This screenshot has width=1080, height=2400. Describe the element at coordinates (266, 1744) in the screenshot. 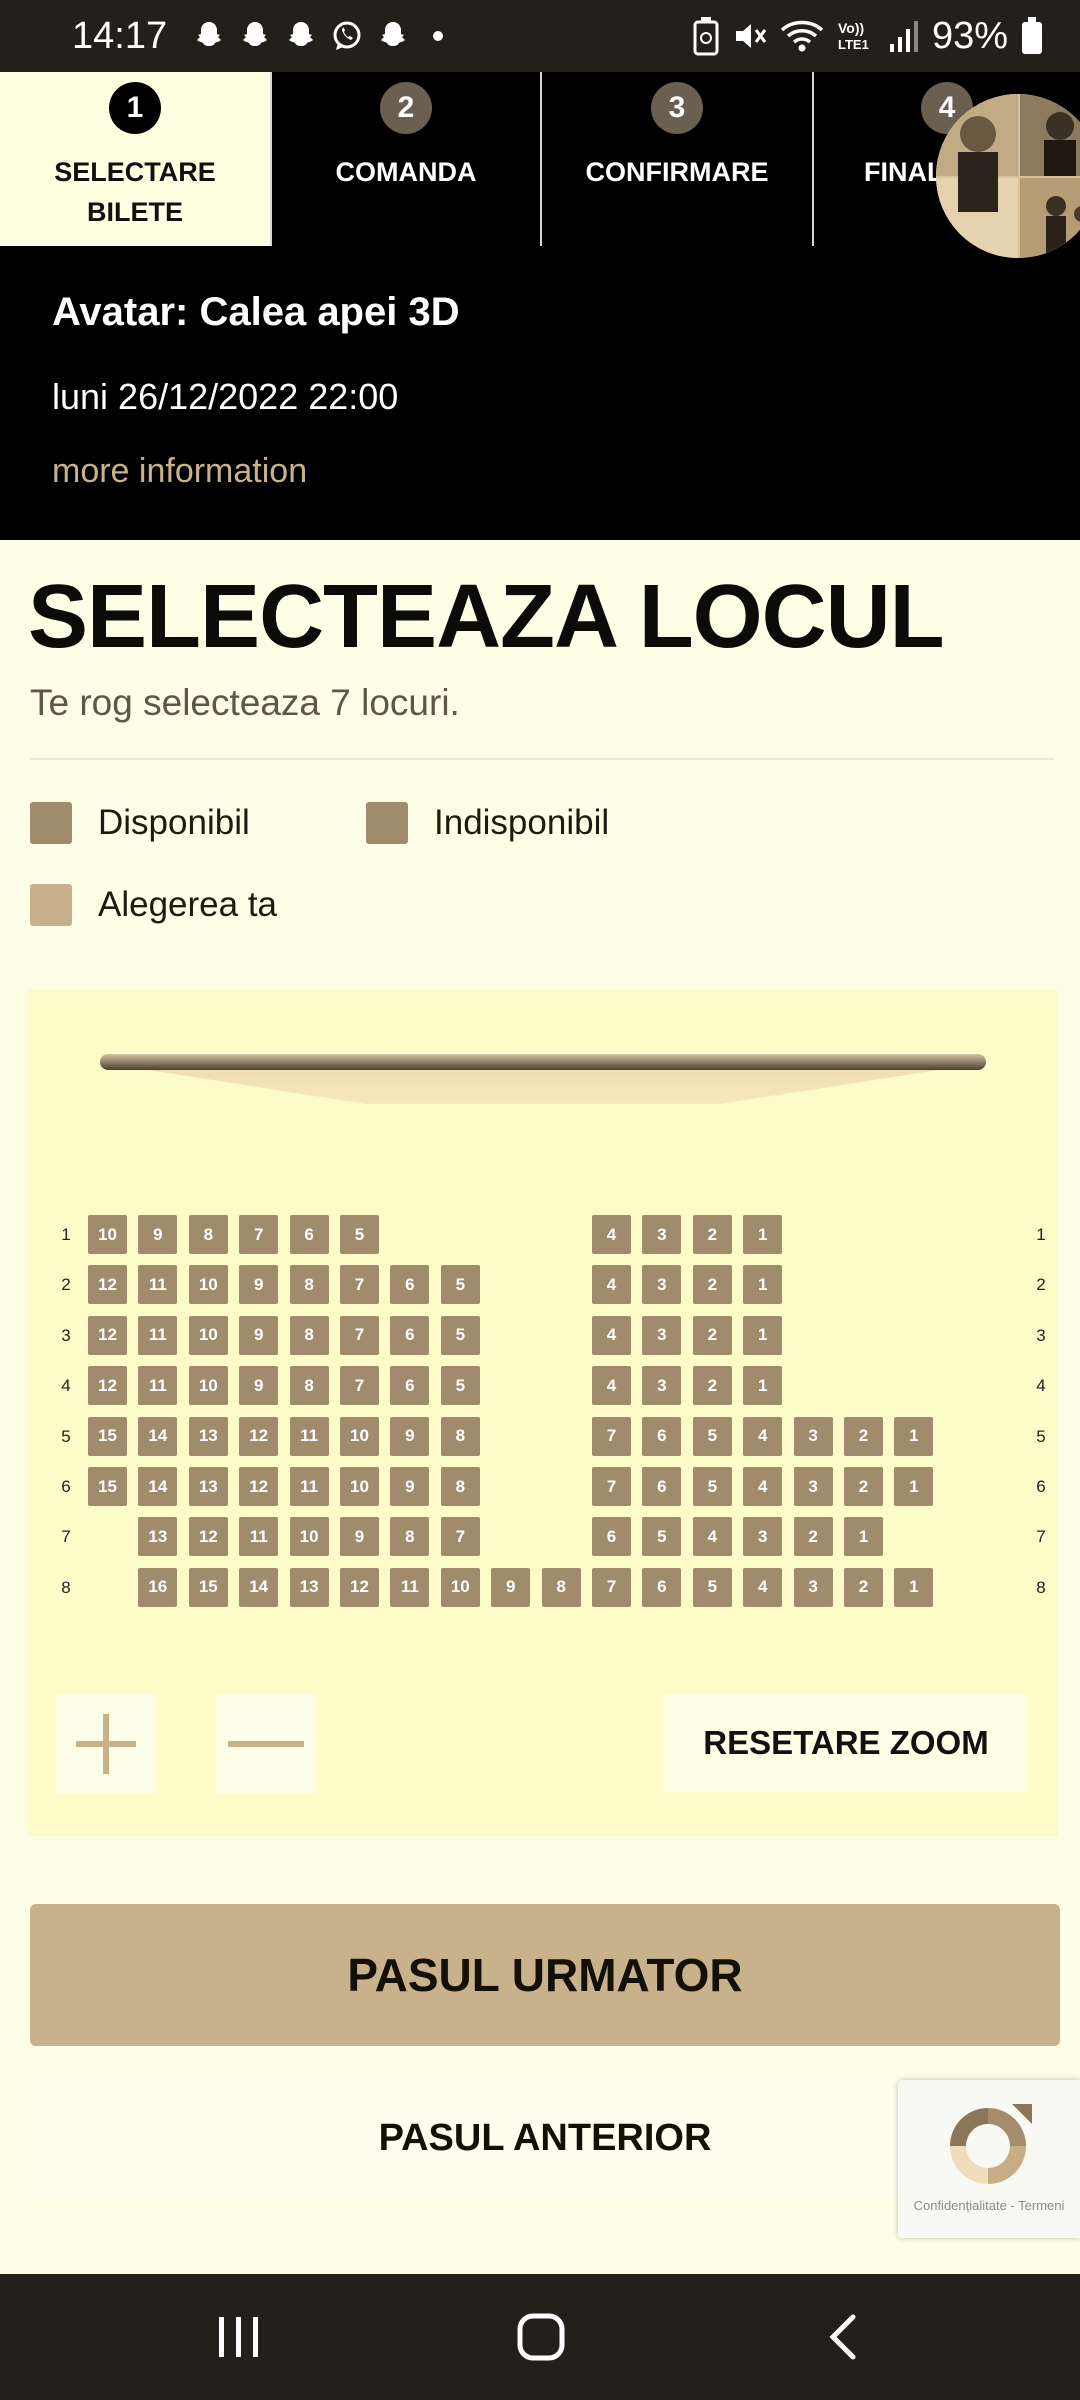

I see `zoom-out-button` at that location.